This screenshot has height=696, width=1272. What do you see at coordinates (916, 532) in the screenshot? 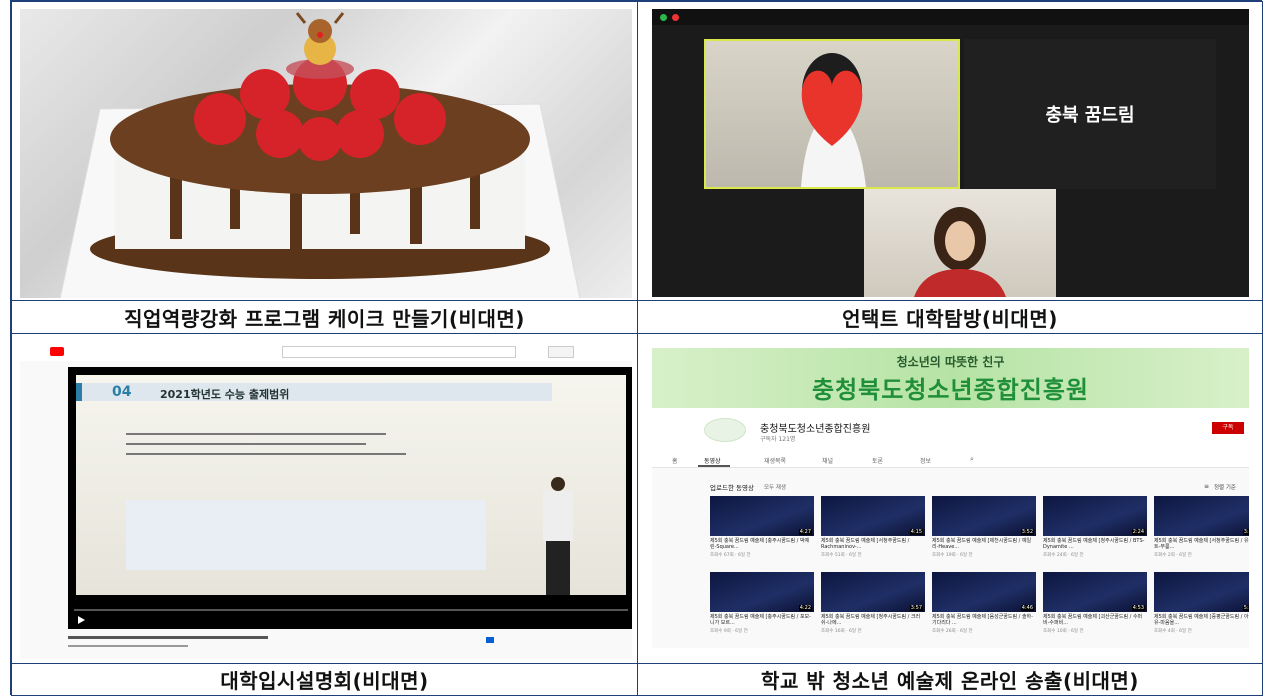
I see `video-length: 4:15` at bounding box center [916, 532].